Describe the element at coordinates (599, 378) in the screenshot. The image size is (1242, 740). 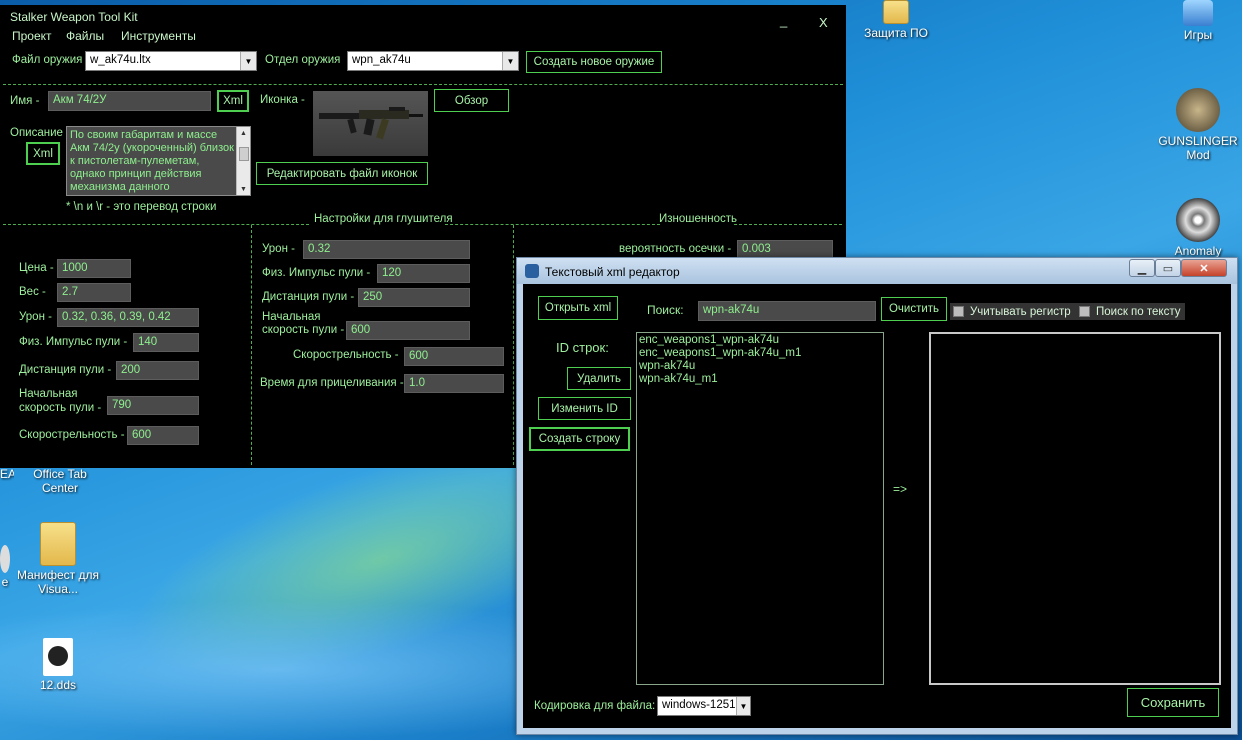
I see `delete-button: Удалить` at that location.